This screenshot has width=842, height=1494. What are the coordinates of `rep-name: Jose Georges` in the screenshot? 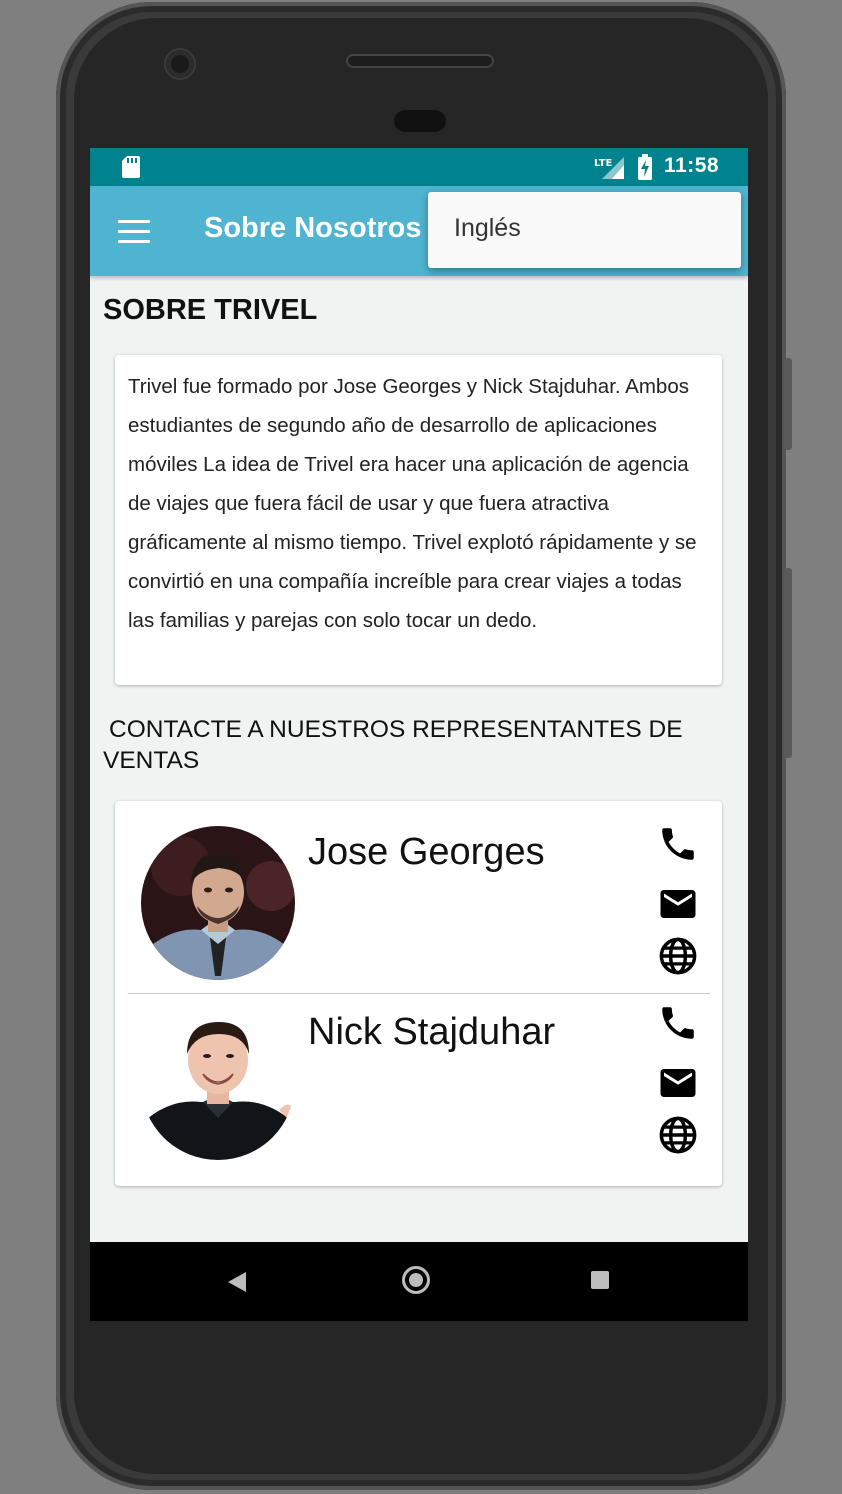 It's located at (426, 852).